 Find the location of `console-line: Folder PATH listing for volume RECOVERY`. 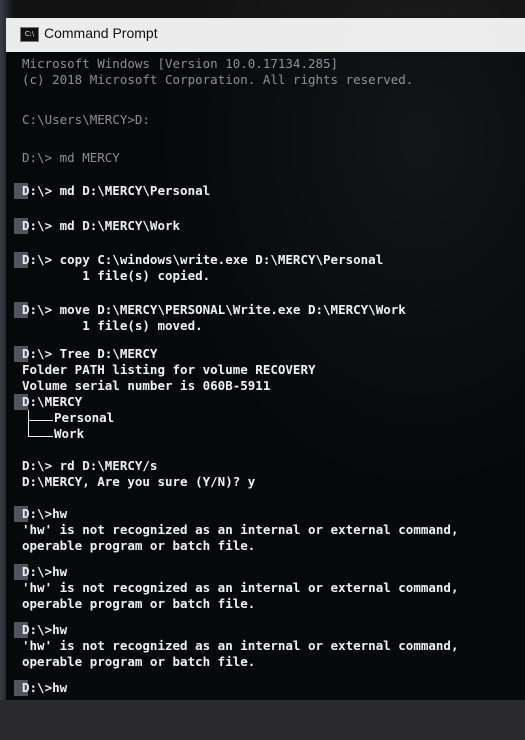

console-line: Folder PATH listing for volume RECOVERY is located at coordinates (169, 369).